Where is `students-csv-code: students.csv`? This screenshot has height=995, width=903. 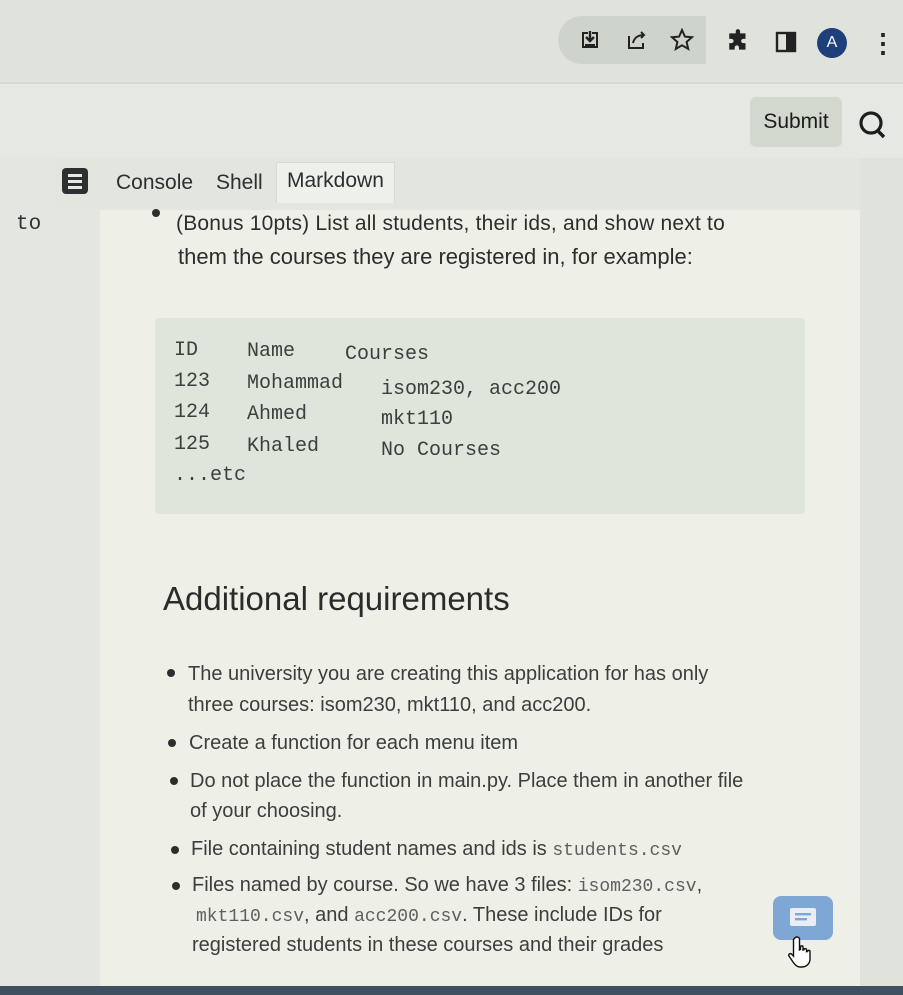
students-csv-code: students.csv is located at coordinates (617, 851).